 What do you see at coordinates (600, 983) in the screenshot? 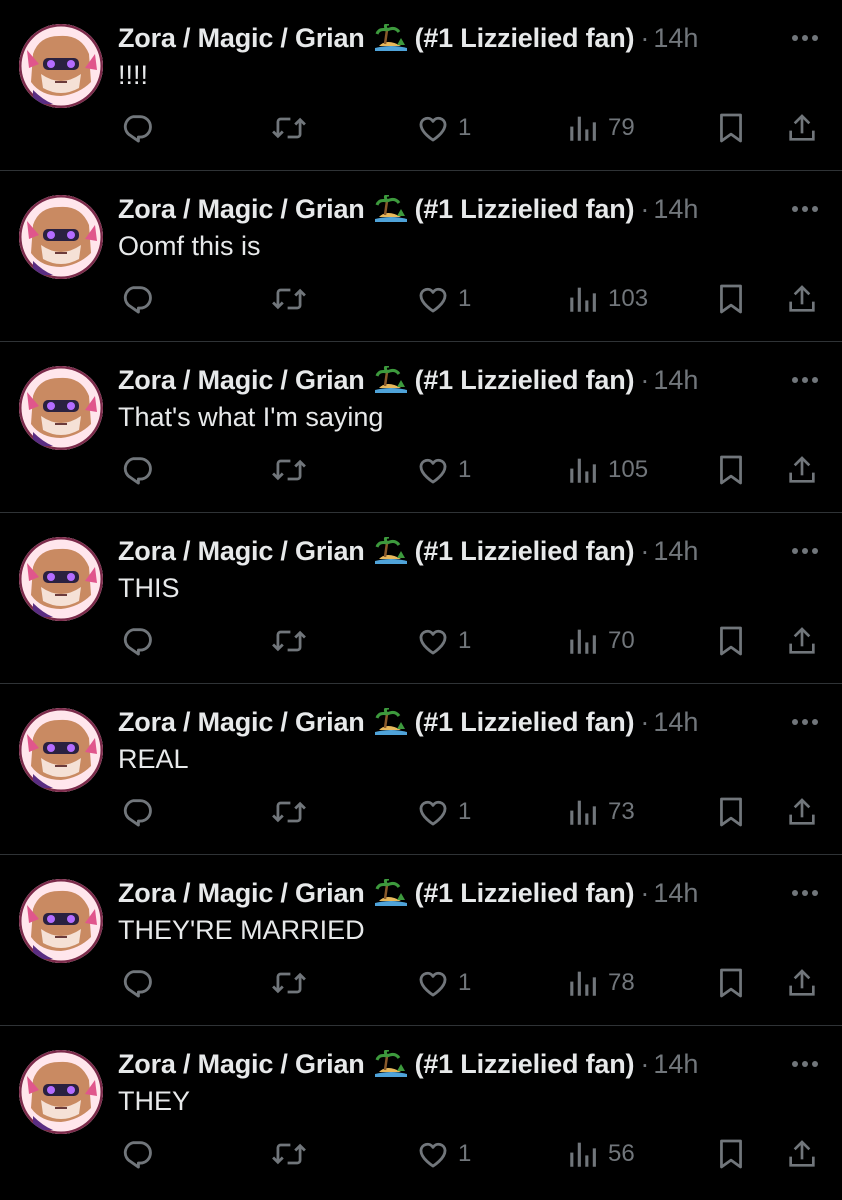
I see `views-button: 78` at bounding box center [600, 983].